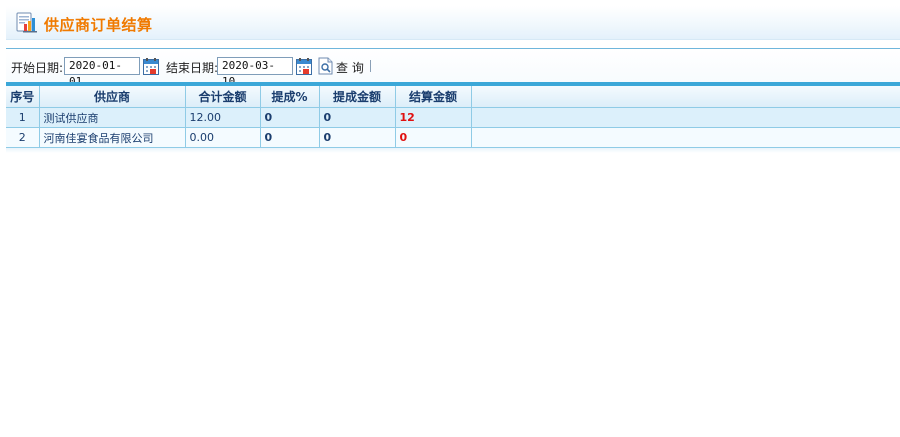  Describe the element at coordinates (433, 117) in the screenshot. I see `cell-settlement: 12` at that location.